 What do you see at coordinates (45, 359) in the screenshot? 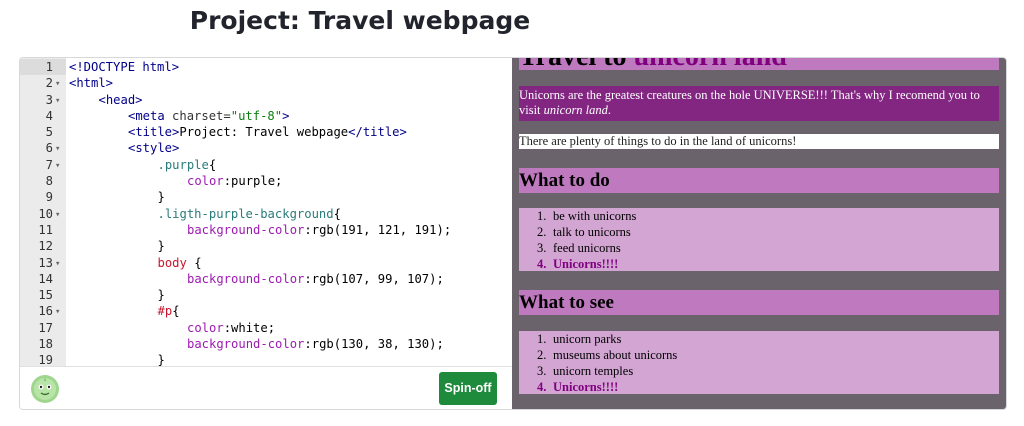
I see `line-number: 19` at bounding box center [45, 359].